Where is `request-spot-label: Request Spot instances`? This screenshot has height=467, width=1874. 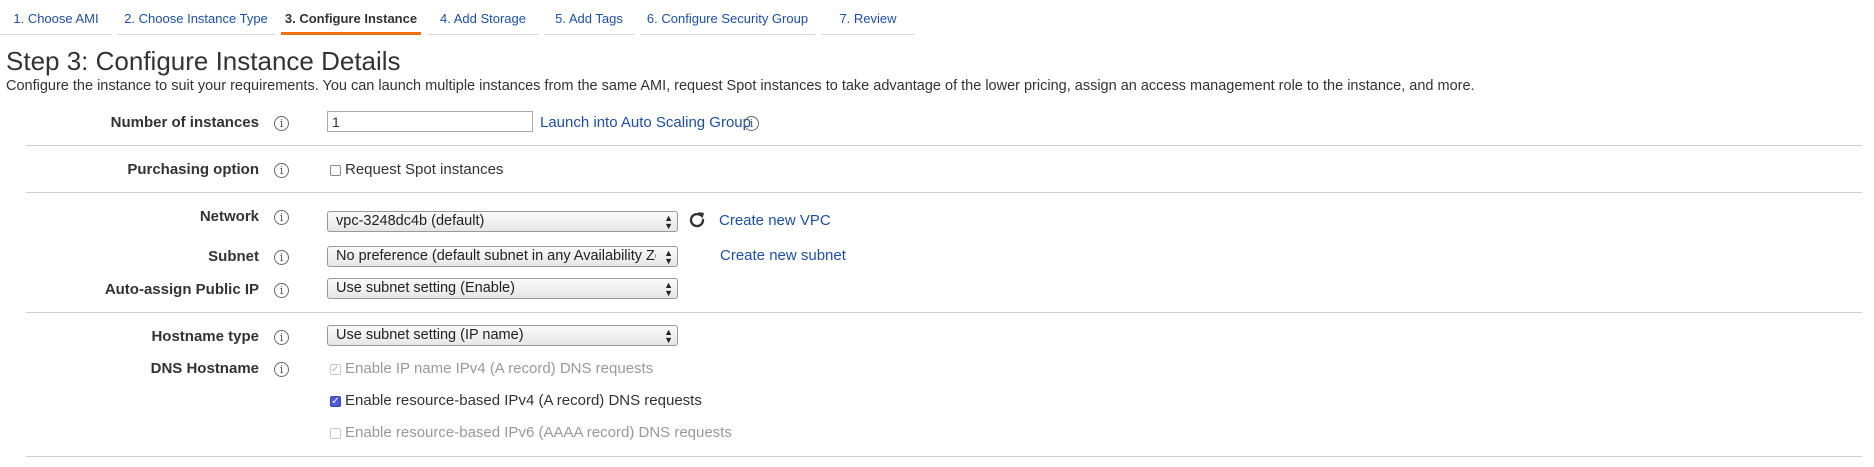
request-spot-label: Request Spot instances is located at coordinates (424, 169).